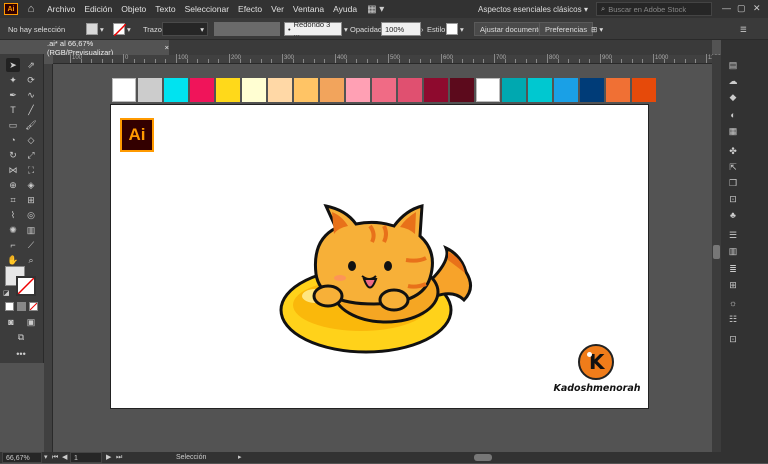  What do you see at coordinates (733, 319) in the screenshot?
I see `stroke-panel-icon: ☷` at bounding box center [733, 319].